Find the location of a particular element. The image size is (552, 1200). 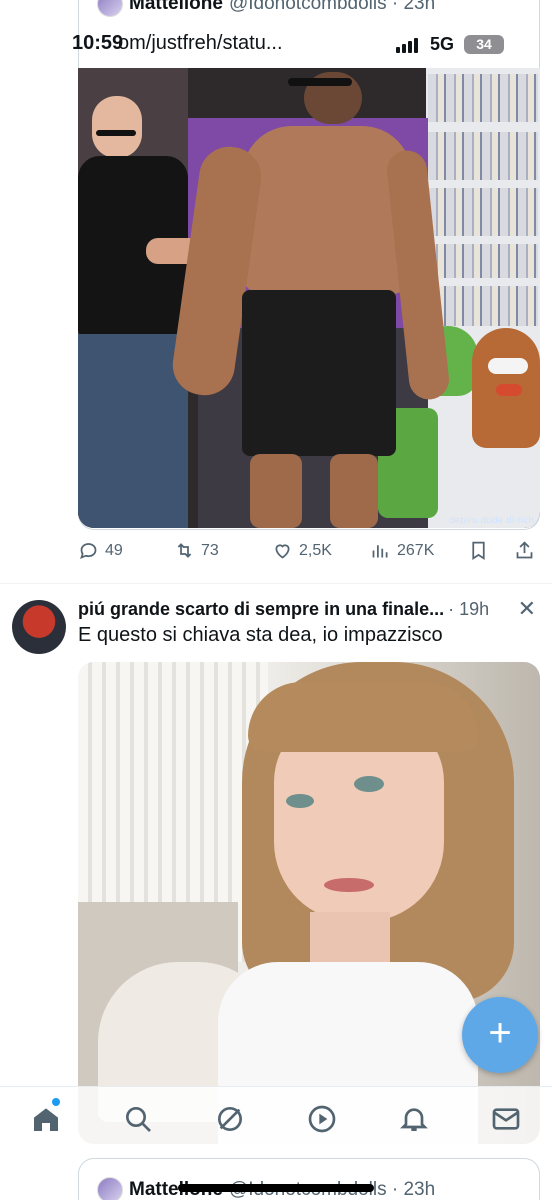

heart-icon is located at coordinates (282, 551).